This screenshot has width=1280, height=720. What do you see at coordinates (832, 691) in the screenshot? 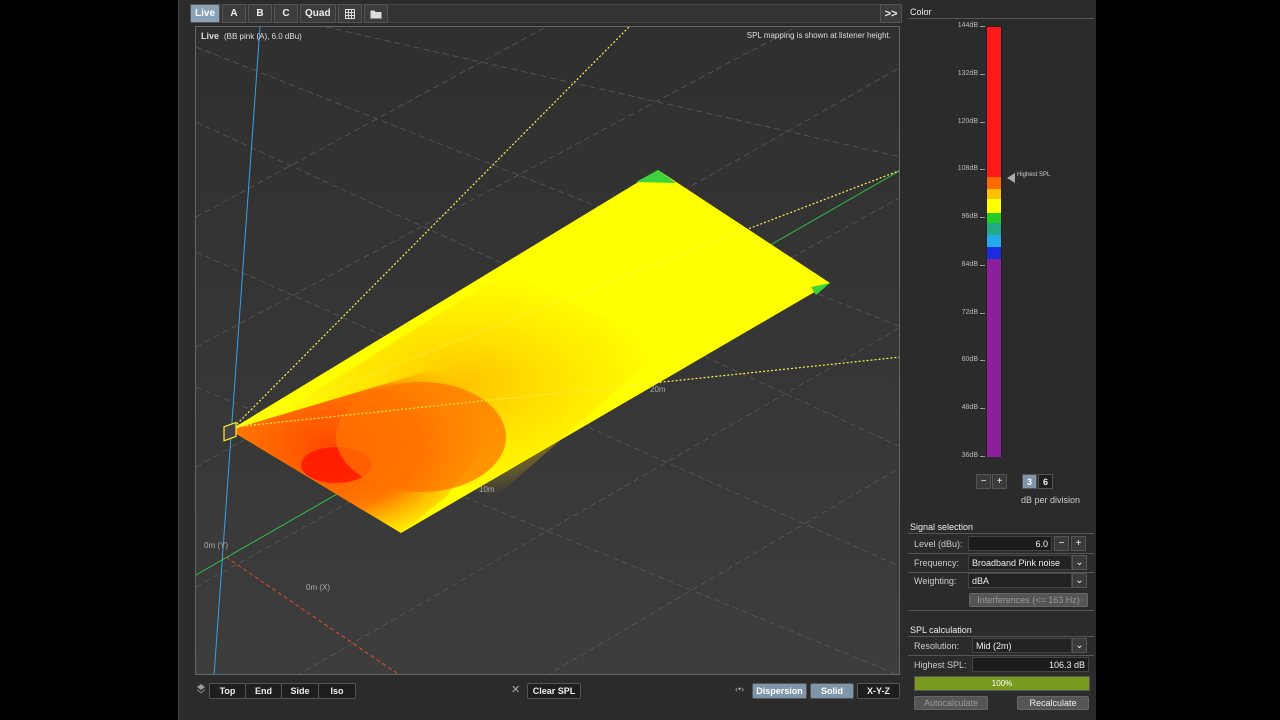
I see `solid-button: Solid` at bounding box center [832, 691].